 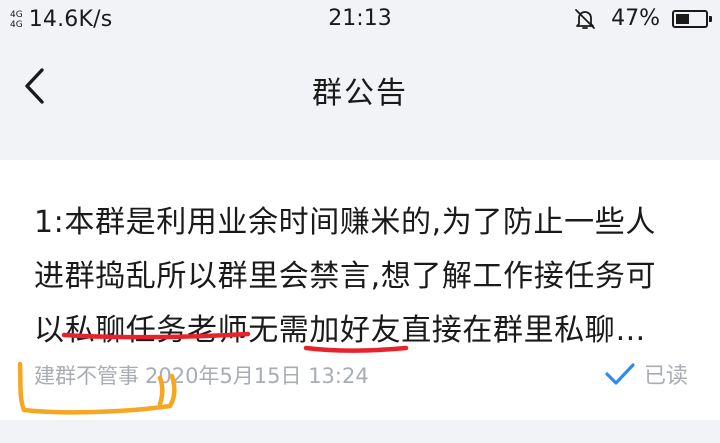 What do you see at coordinates (620, 374) in the screenshot?
I see `checkmark-icon` at bounding box center [620, 374].